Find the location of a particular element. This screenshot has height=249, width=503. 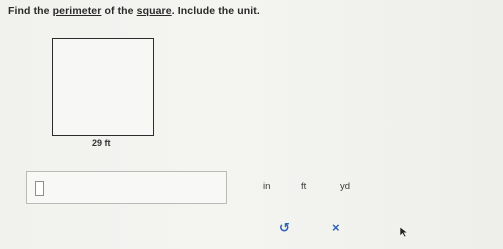

clear-button: × is located at coordinates (336, 227).